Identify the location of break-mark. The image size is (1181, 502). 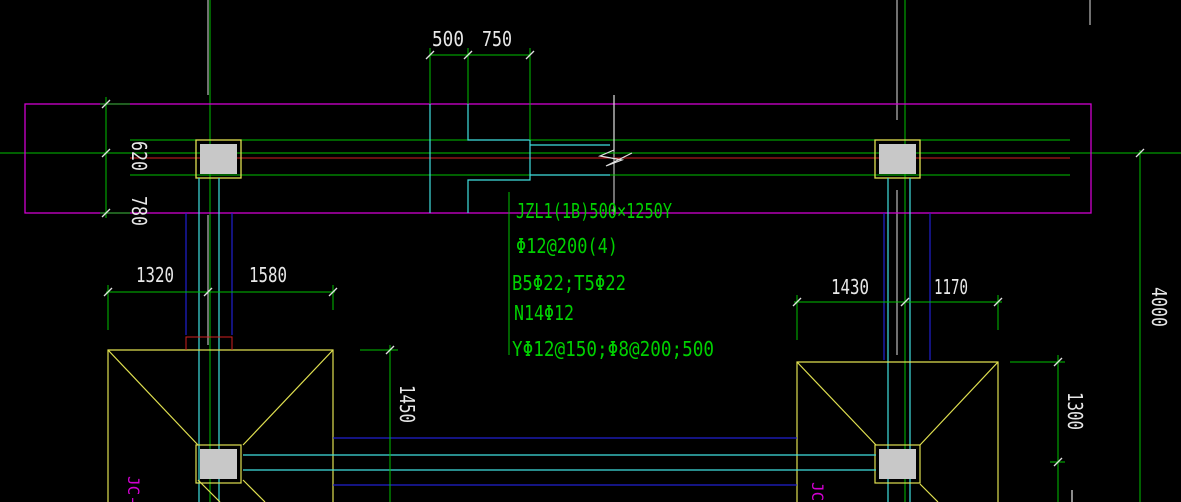
(615, 131).